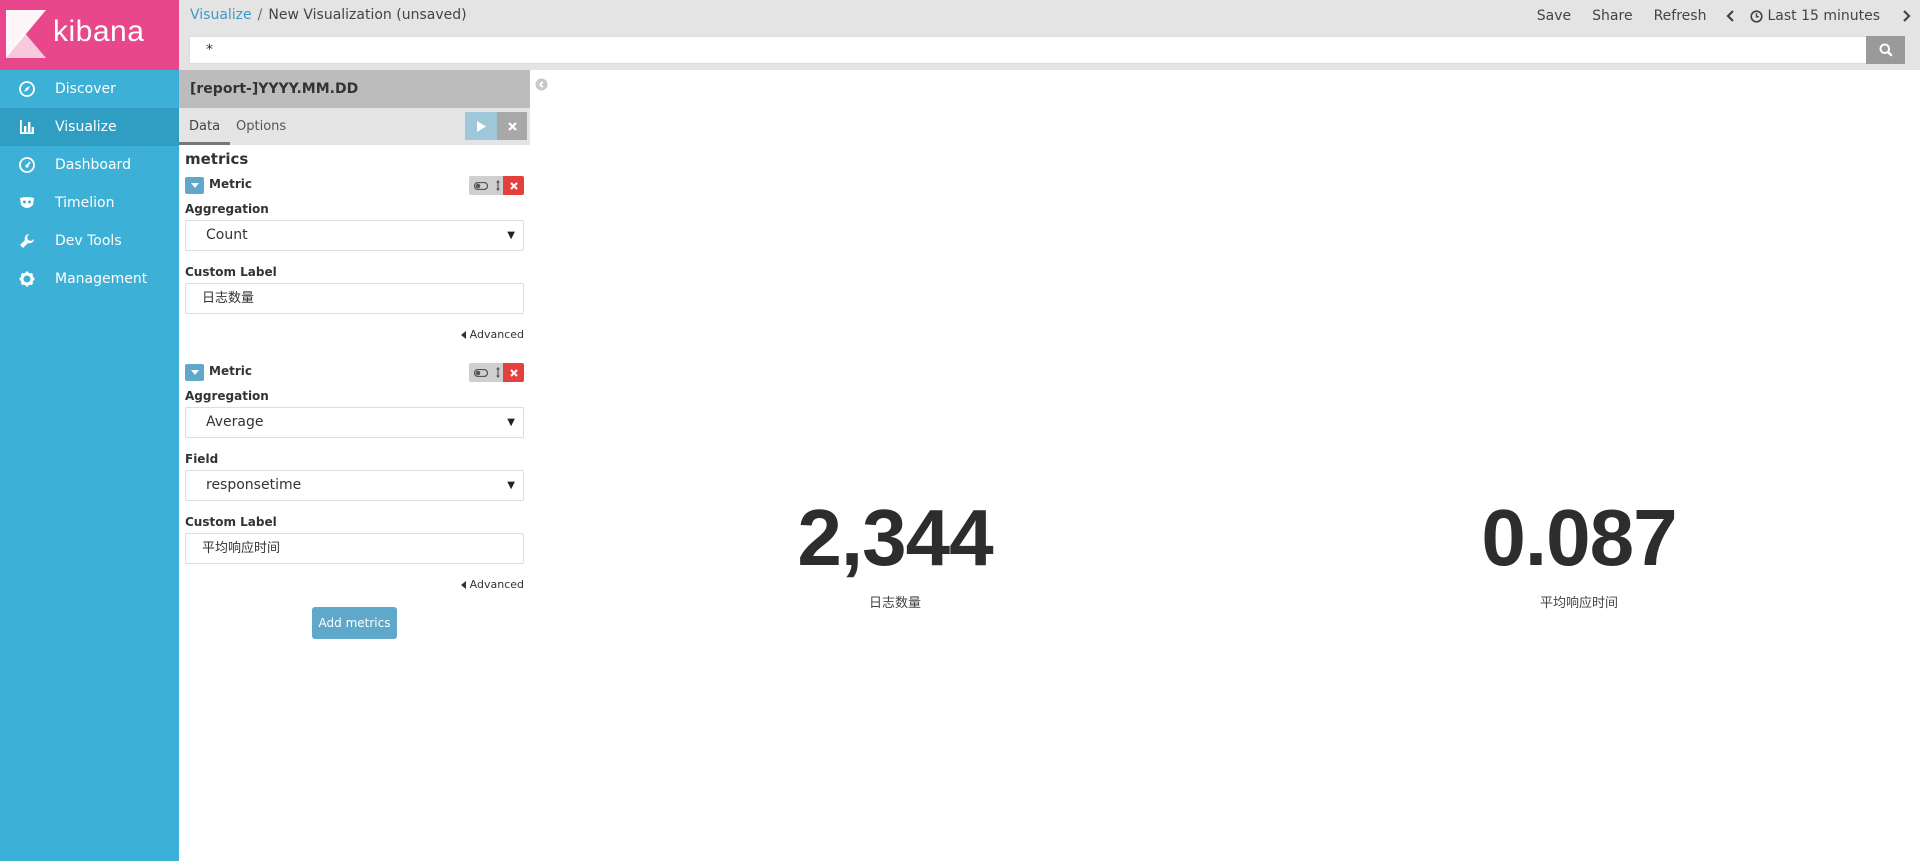 The width and height of the screenshot is (1920, 861). Describe the element at coordinates (354, 548) in the screenshot. I see `custom-label-input: 平均响应时间` at that location.